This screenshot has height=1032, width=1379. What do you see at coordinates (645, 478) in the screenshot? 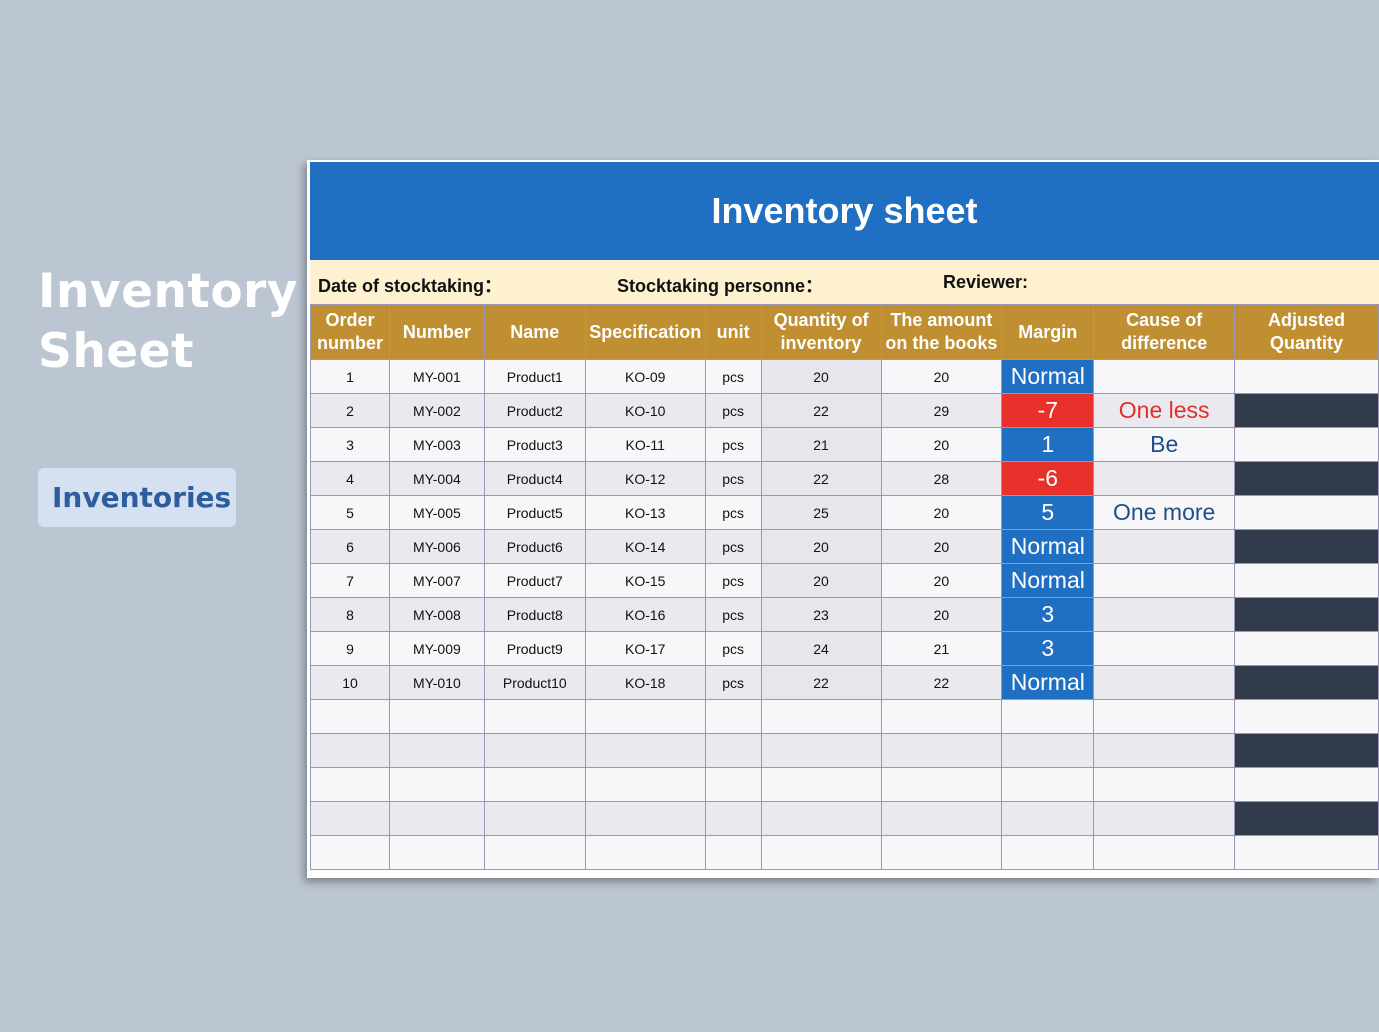
I see `specification-cell: KO-12` at bounding box center [645, 478].